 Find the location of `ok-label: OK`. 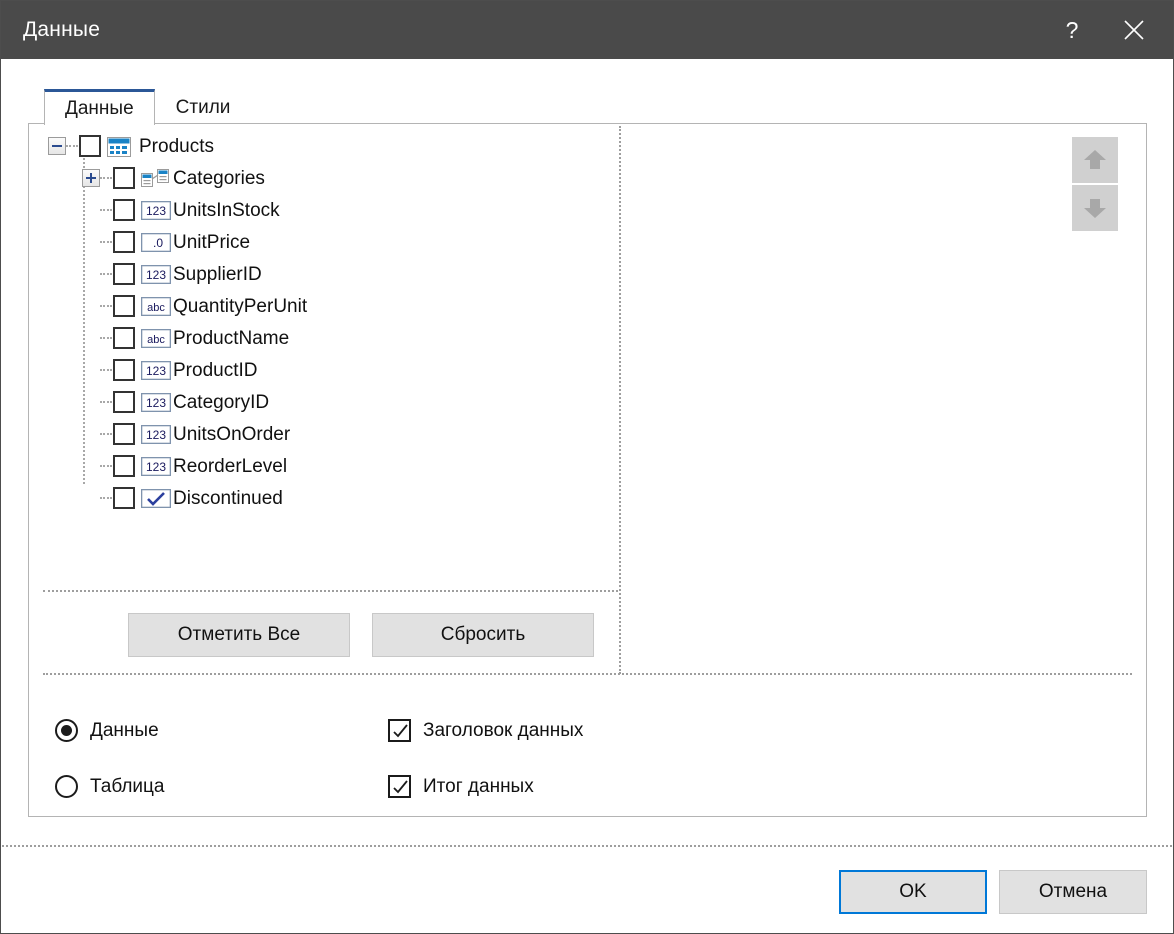

ok-label: OK is located at coordinates (913, 891).